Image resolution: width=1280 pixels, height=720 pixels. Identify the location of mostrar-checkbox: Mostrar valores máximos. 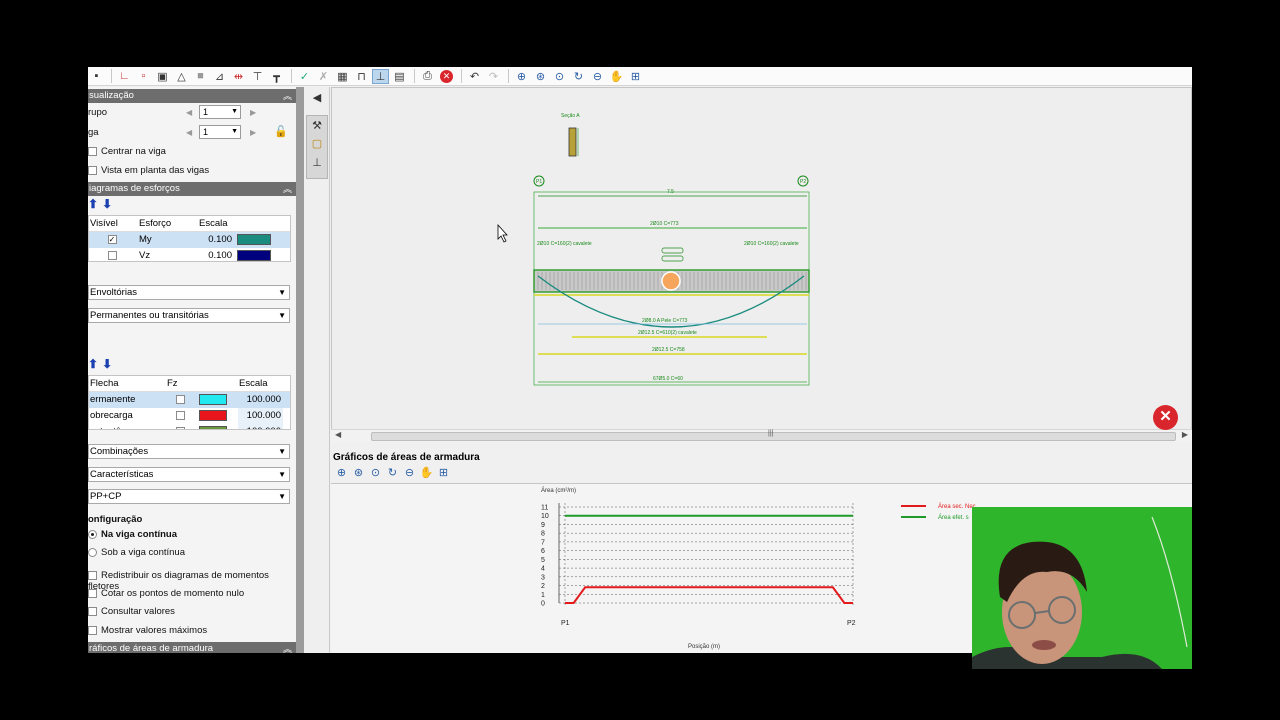
(147, 630).